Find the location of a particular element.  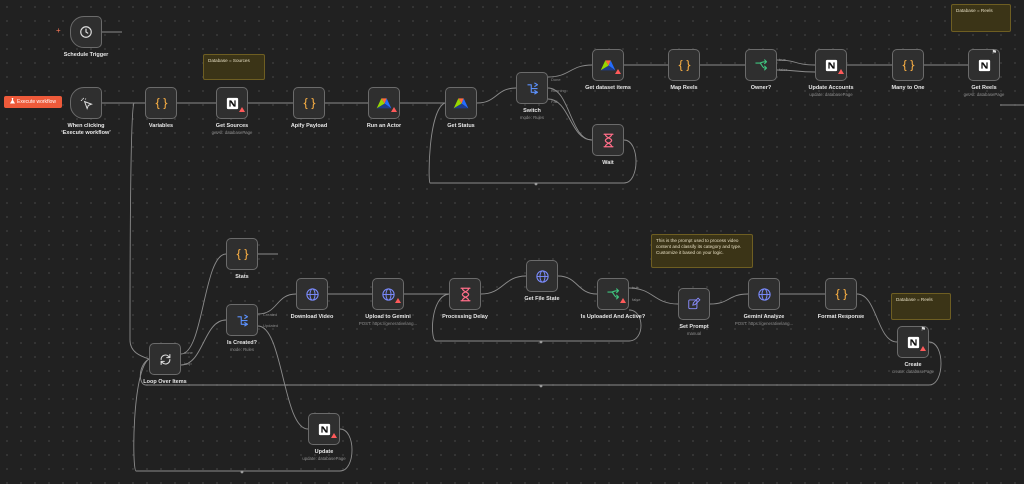

loop-done-port-label: done is located at coordinates (188, 352).